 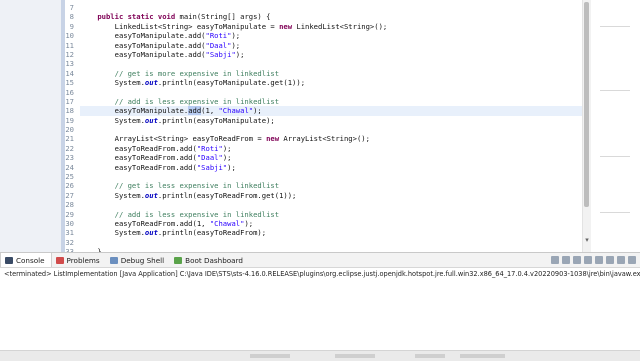 I want to click on code-token: easyToManipulate., so click(x=134, y=111).